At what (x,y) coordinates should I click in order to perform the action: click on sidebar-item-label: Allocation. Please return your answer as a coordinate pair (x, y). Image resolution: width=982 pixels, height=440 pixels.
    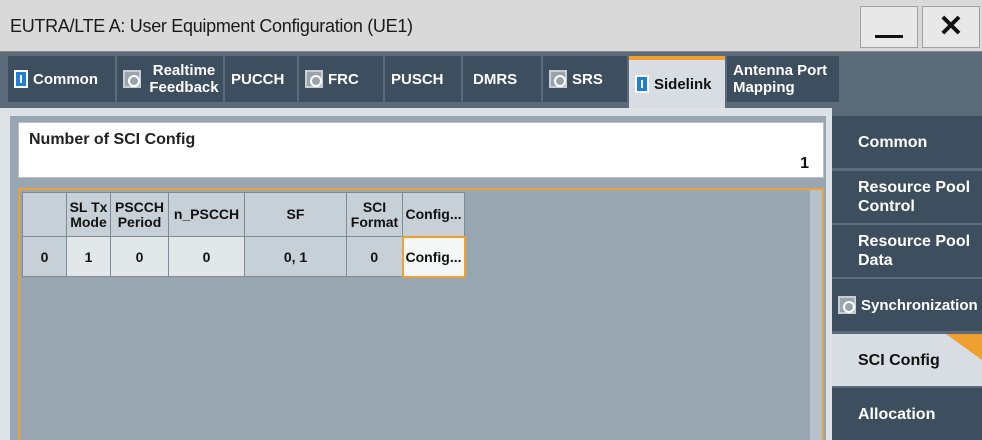
    Looking at the image, I should click on (897, 414).